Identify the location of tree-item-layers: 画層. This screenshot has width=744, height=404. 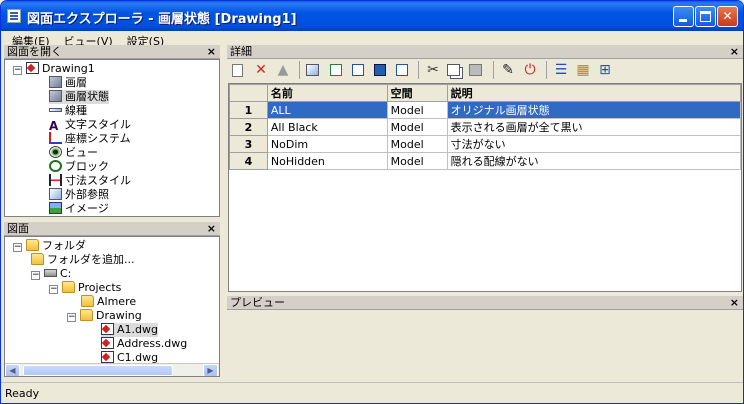
(68, 83).